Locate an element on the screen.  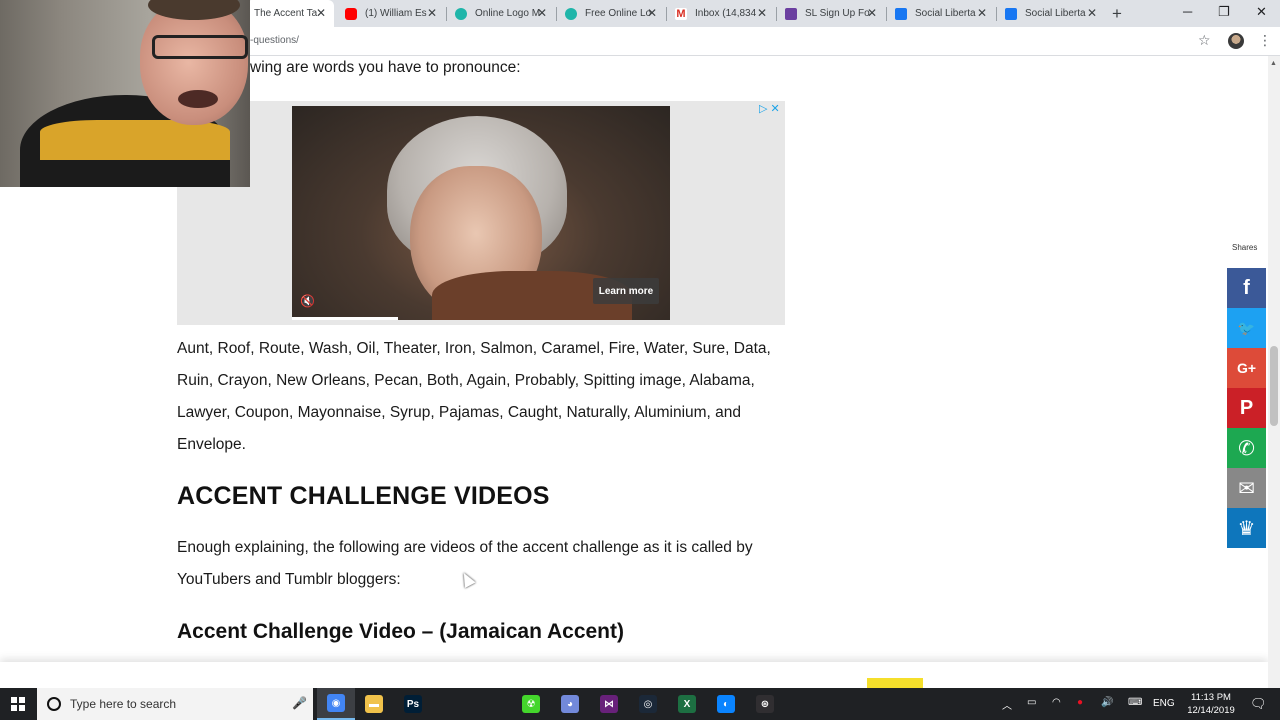
restore-button: ❐ is located at coordinates (1224, 12).